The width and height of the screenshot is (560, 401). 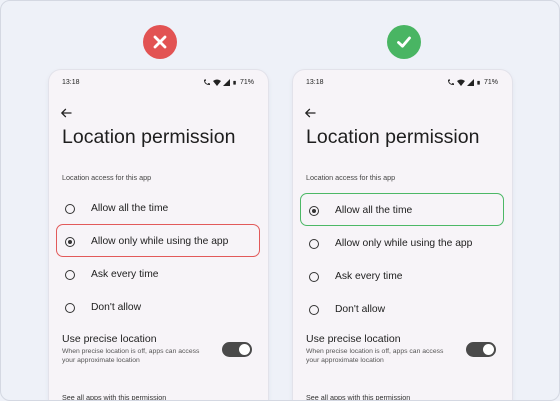 I want to click on x-icon, so click(x=160, y=42).